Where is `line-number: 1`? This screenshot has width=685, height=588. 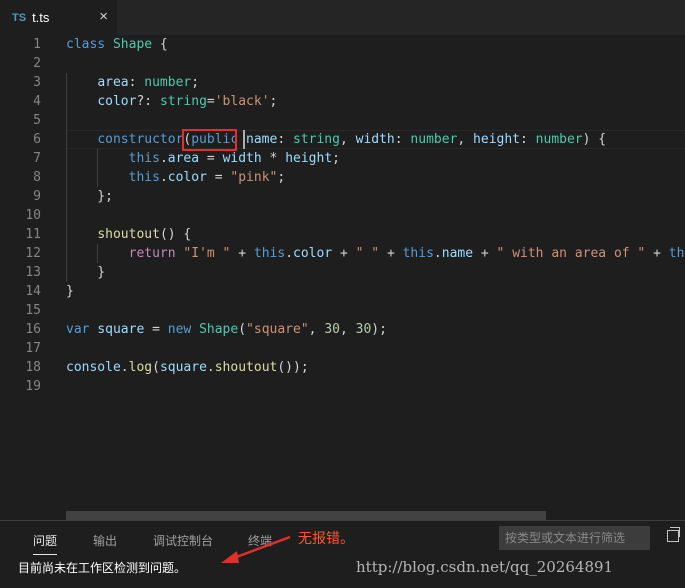
line-number: 1 is located at coordinates (37, 44).